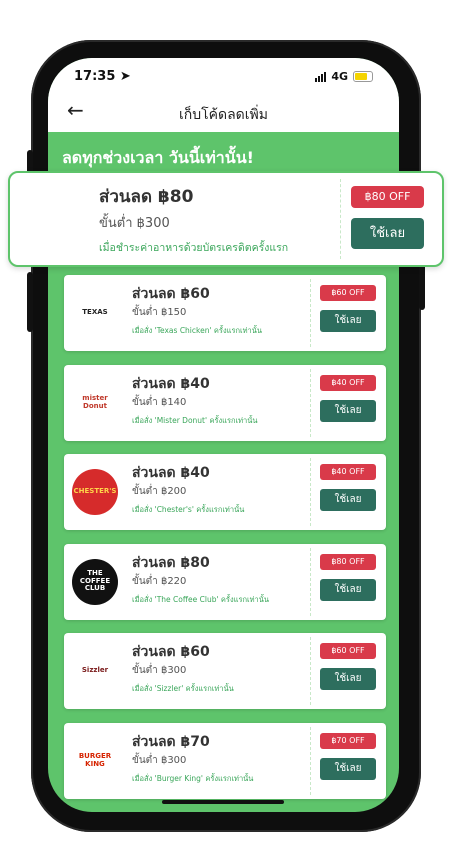 This screenshot has width=452, height=854. I want to click on coupon-condition: เมื่อสั่ง 'Chester's' ครั้งแรกเท่านั้น, so click(188, 509).